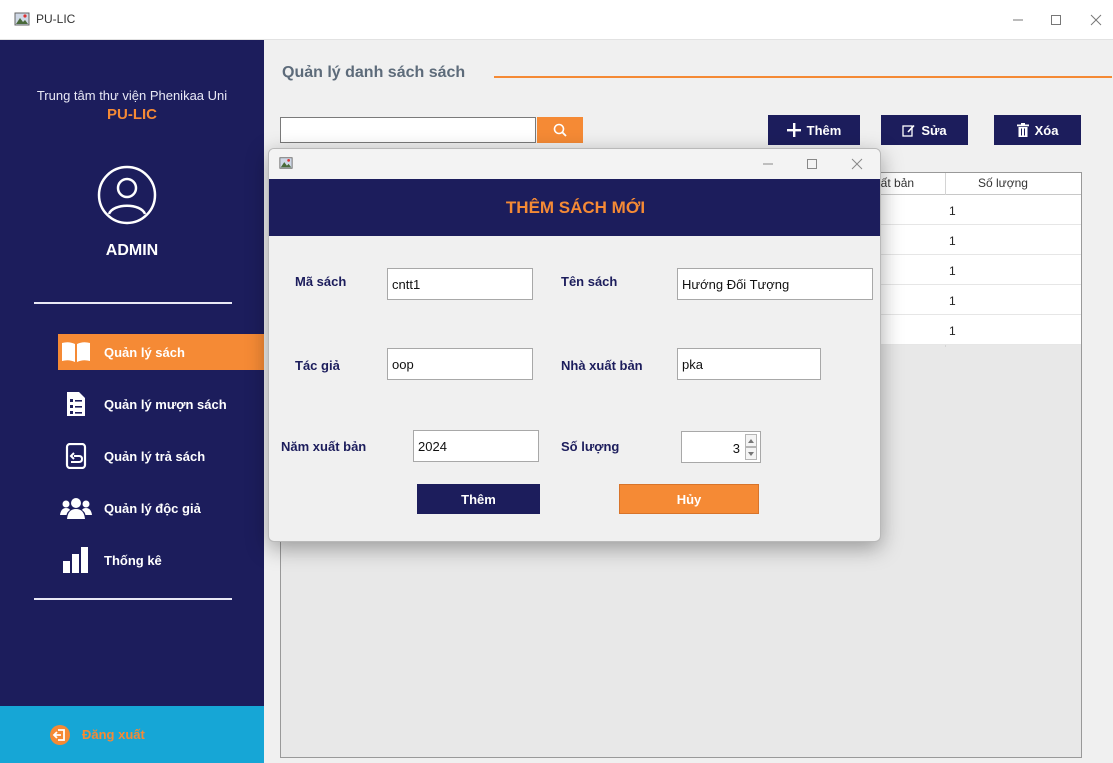 This screenshot has width=1113, height=763. What do you see at coordinates (374, 72) in the screenshot?
I see `page-title: Quản lý danh sách sách` at bounding box center [374, 72].